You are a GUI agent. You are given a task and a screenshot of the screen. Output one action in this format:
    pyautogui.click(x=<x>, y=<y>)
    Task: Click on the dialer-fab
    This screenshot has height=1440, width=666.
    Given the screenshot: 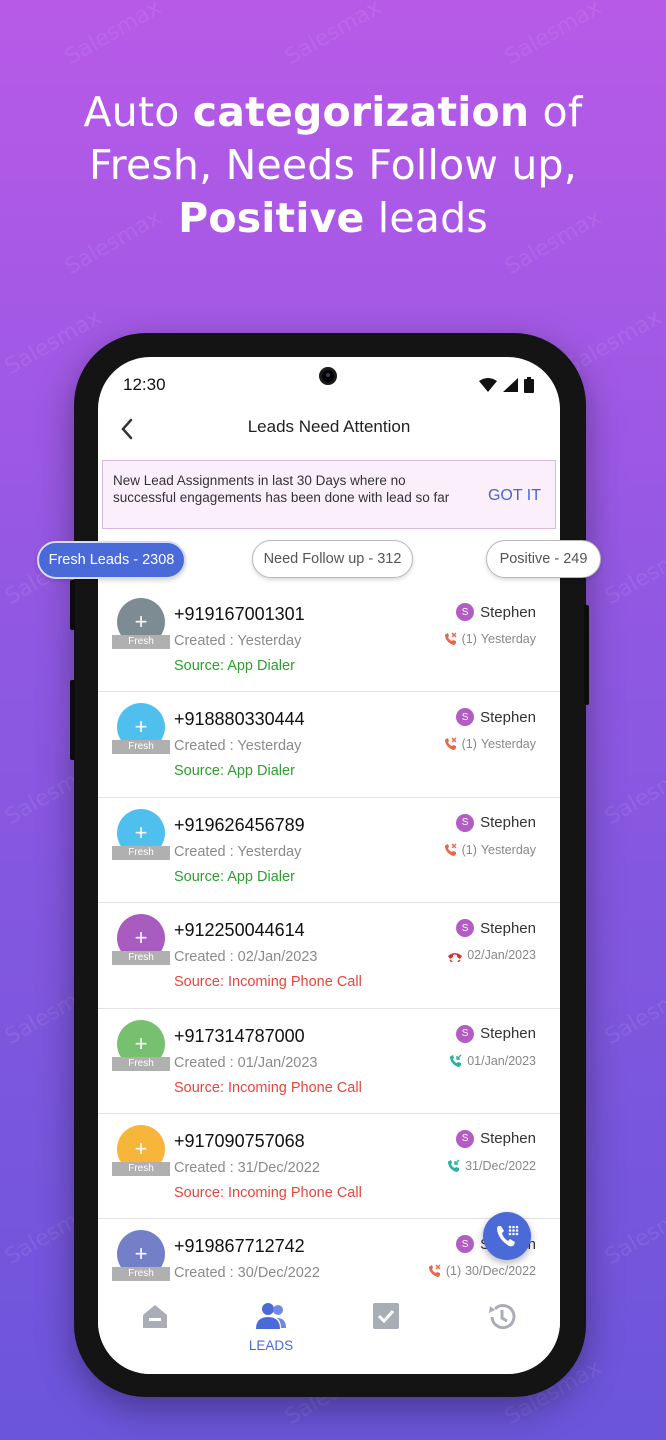 What is the action you would take?
    pyautogui.click(x=507, y=1236)
    